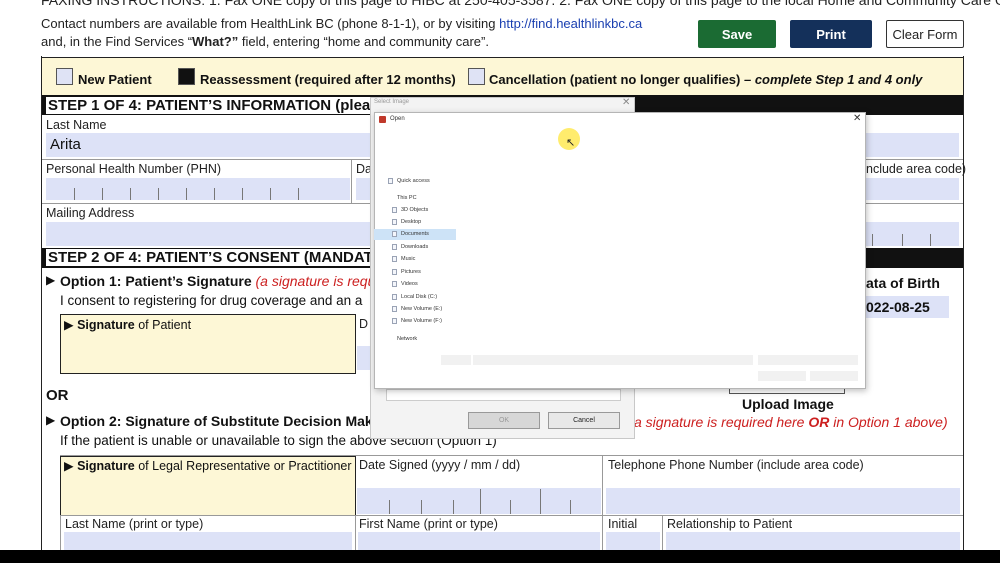 Image resolution: width=1000 pixels, height=563 pixels. Describe the element at coordinates (390, 181) in the screenshot. I see `quick-access-icon` at that location.